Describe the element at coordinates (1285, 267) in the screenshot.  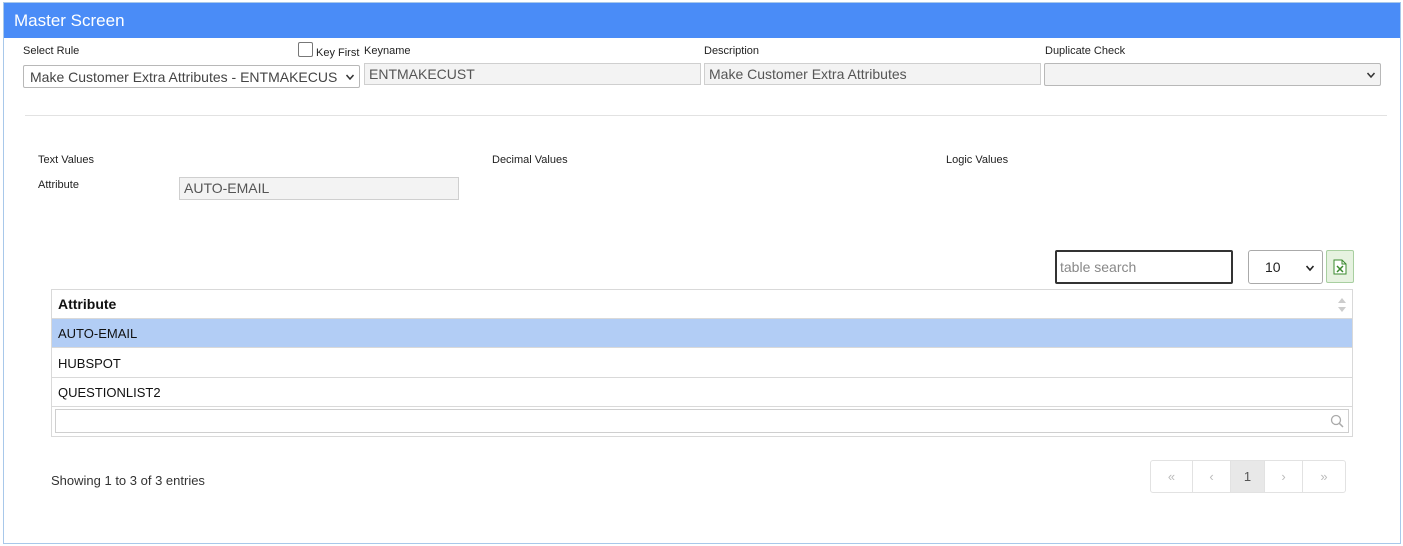
I see `page-size-select: 10` at that location.